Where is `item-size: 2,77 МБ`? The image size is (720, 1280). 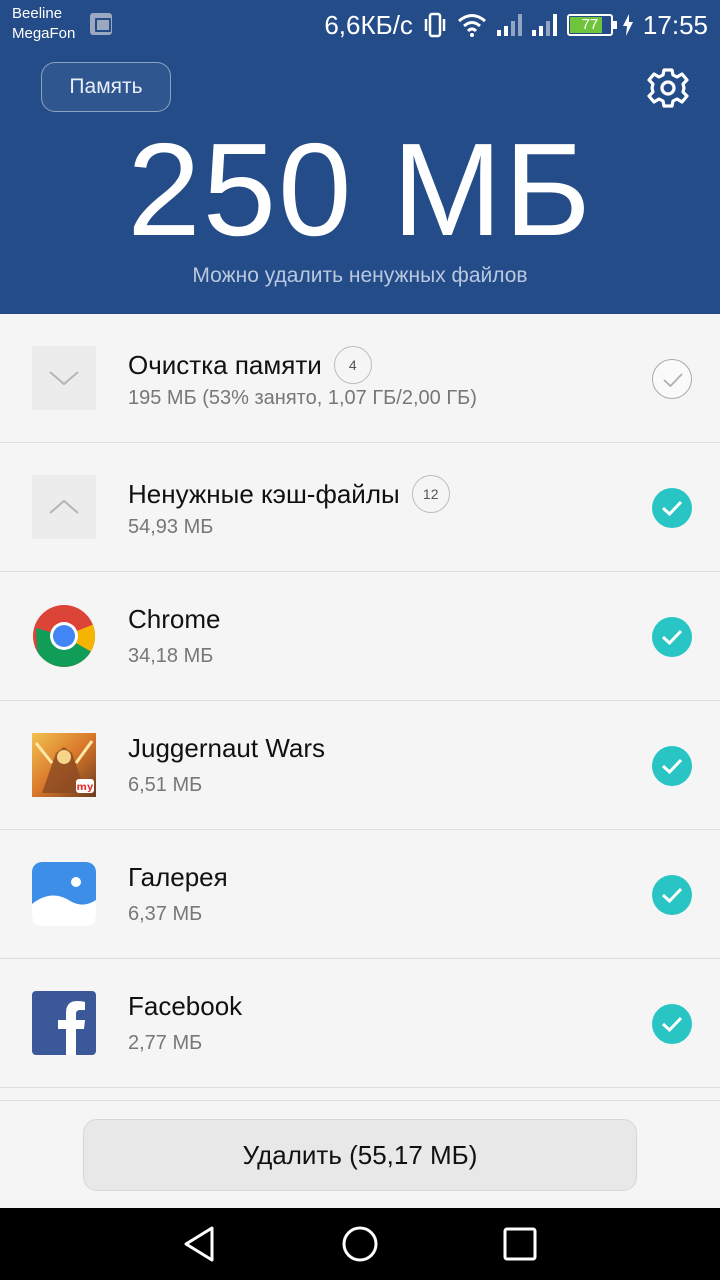
item-size: 2,77 МБ is located at coordinates (165, 1043).